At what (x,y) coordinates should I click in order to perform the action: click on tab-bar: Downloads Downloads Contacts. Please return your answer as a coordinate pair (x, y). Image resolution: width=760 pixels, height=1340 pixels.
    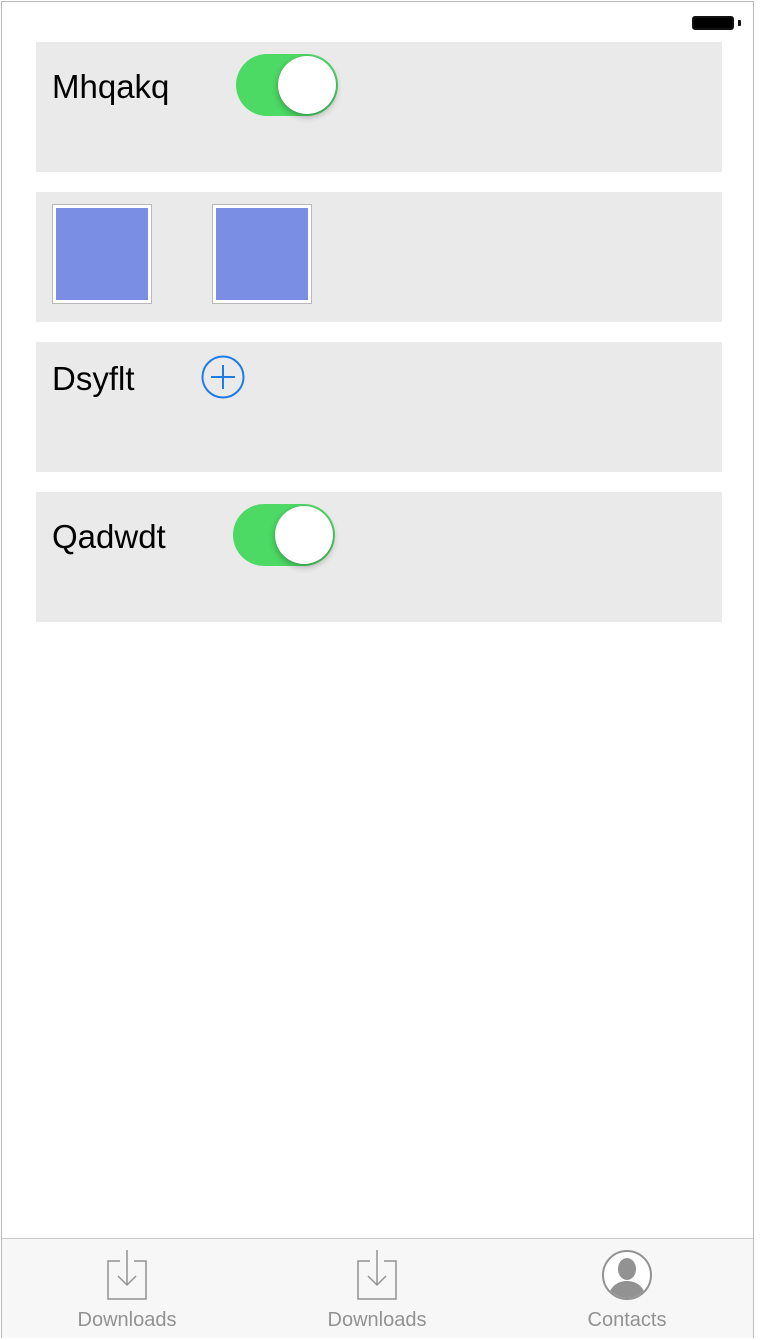
    Looking at the image, I should click on (377, 1288).